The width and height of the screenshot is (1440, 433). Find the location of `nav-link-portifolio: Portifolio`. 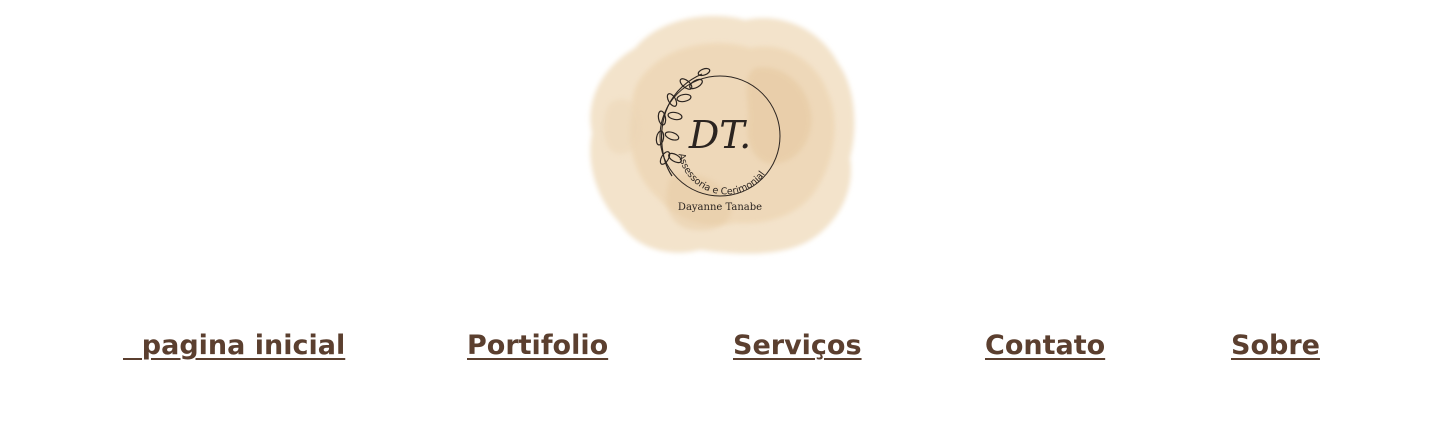

nav-link-portifolio: Portifolio is located at coordinates (537, 346).